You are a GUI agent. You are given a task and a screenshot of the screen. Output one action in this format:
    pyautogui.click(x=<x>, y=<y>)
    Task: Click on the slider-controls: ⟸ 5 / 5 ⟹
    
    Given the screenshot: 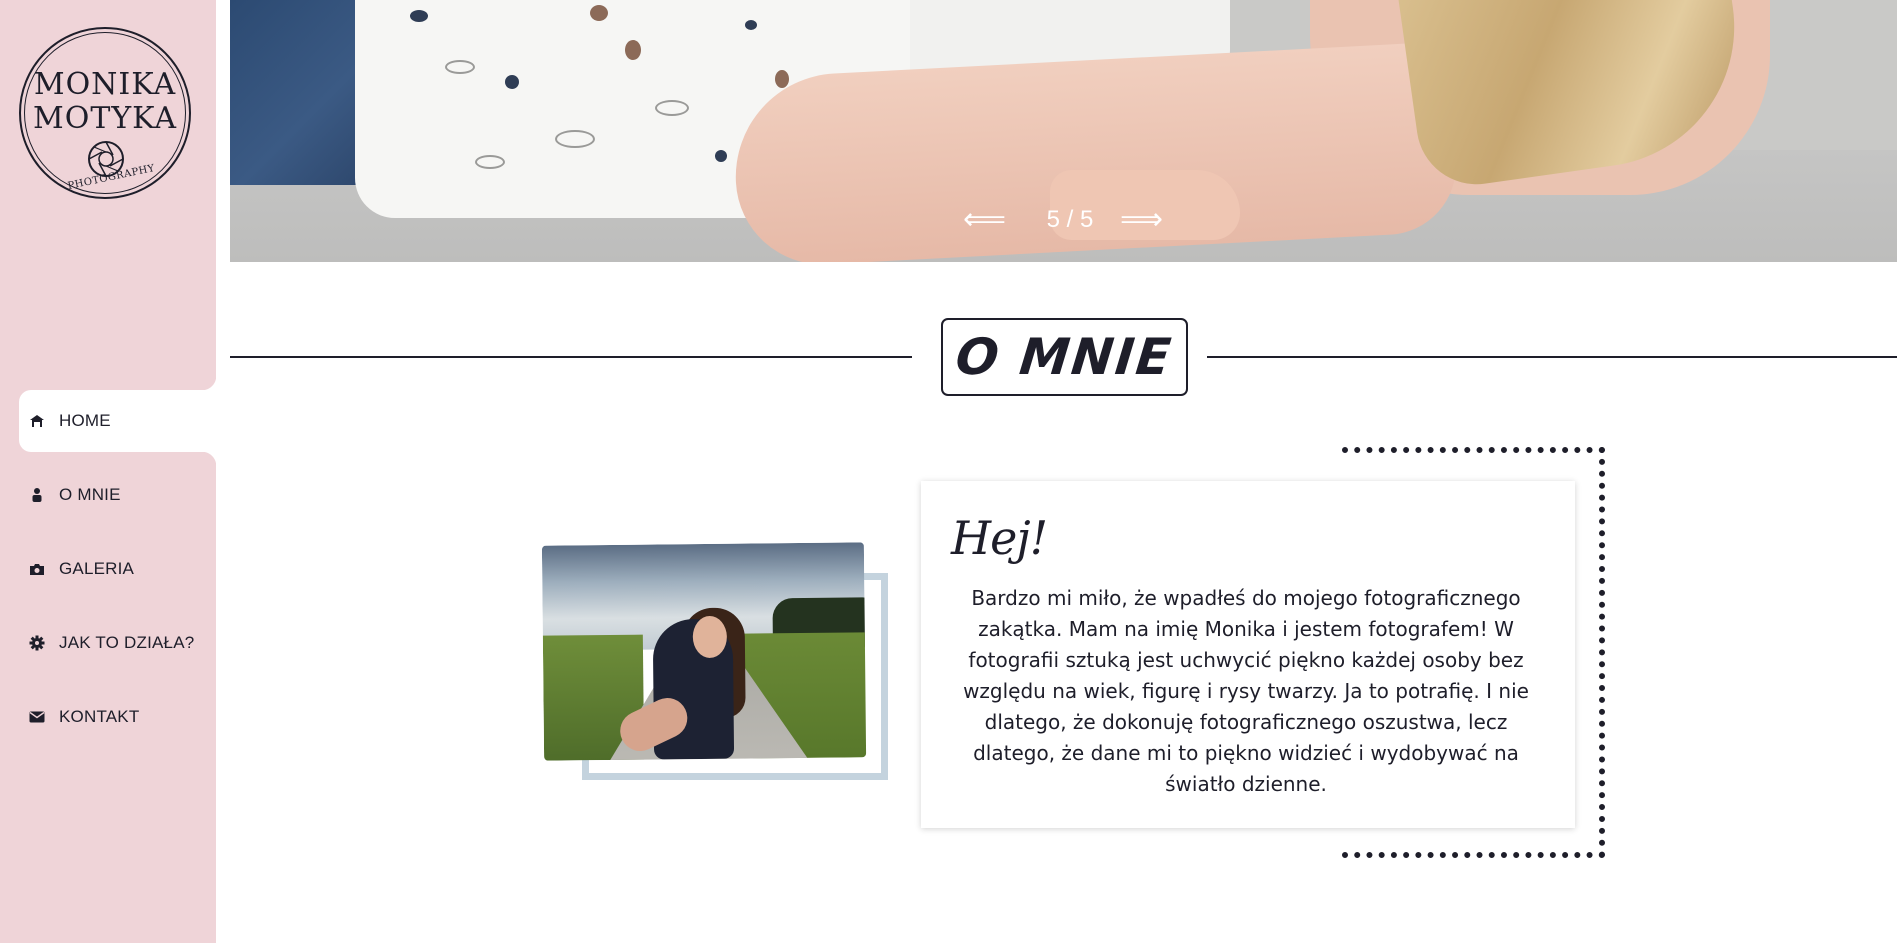 What is the action you would take?
    pyautogui.click(x=1063, y=220)
    